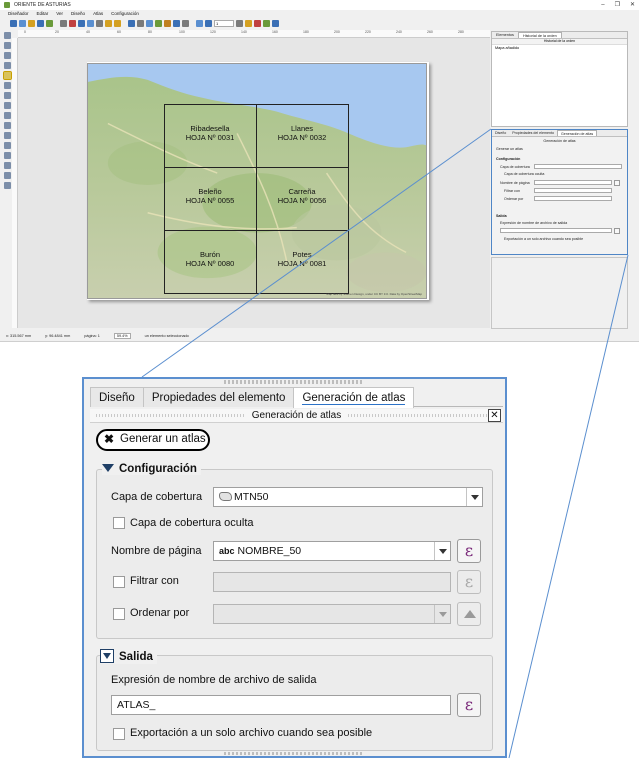  I want to click on polygon-layer-icon, so click(225, 496).